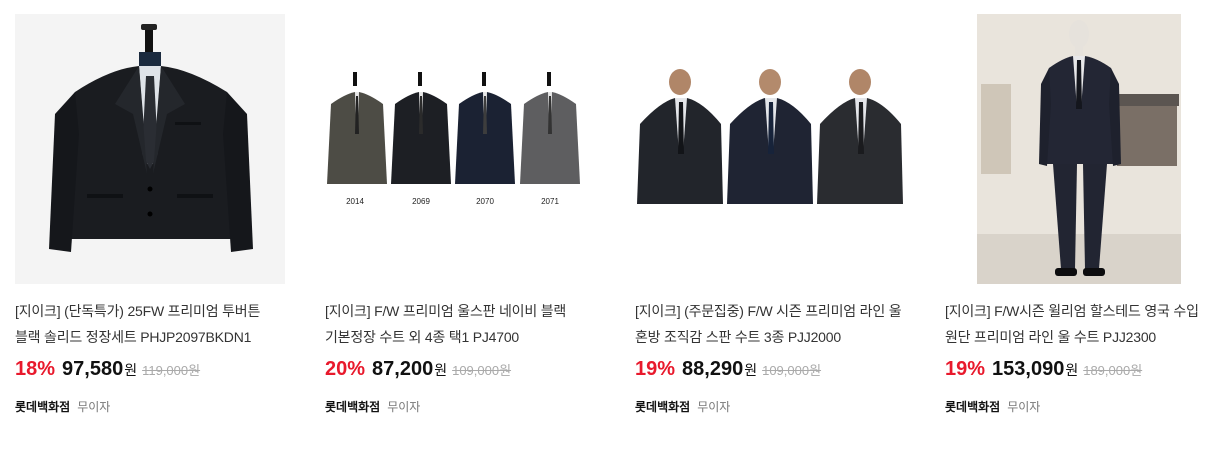 This screenshot has height=450, width=1225. Describe the element at coordinates (550, 201) in the screenshot. I see `image-label: 2071` at that location.